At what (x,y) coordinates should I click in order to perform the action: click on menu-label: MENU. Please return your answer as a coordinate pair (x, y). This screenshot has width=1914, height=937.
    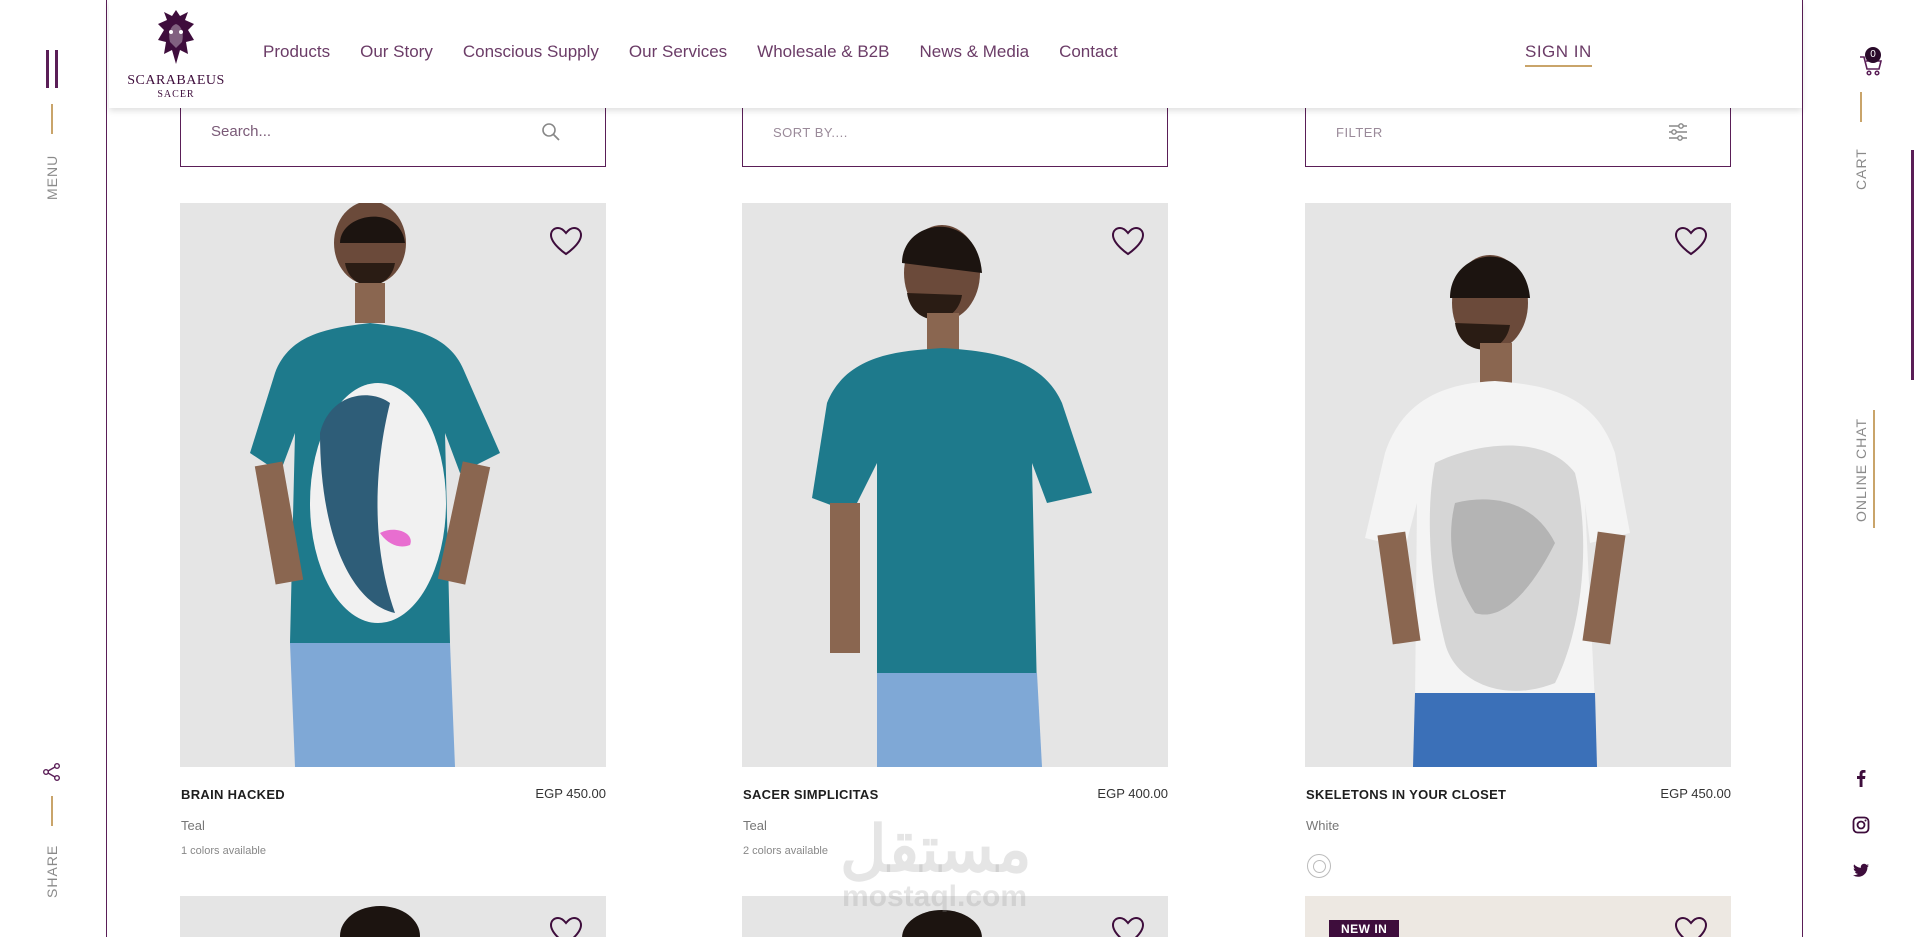
    Looking at the image, I should click on (52, 177).